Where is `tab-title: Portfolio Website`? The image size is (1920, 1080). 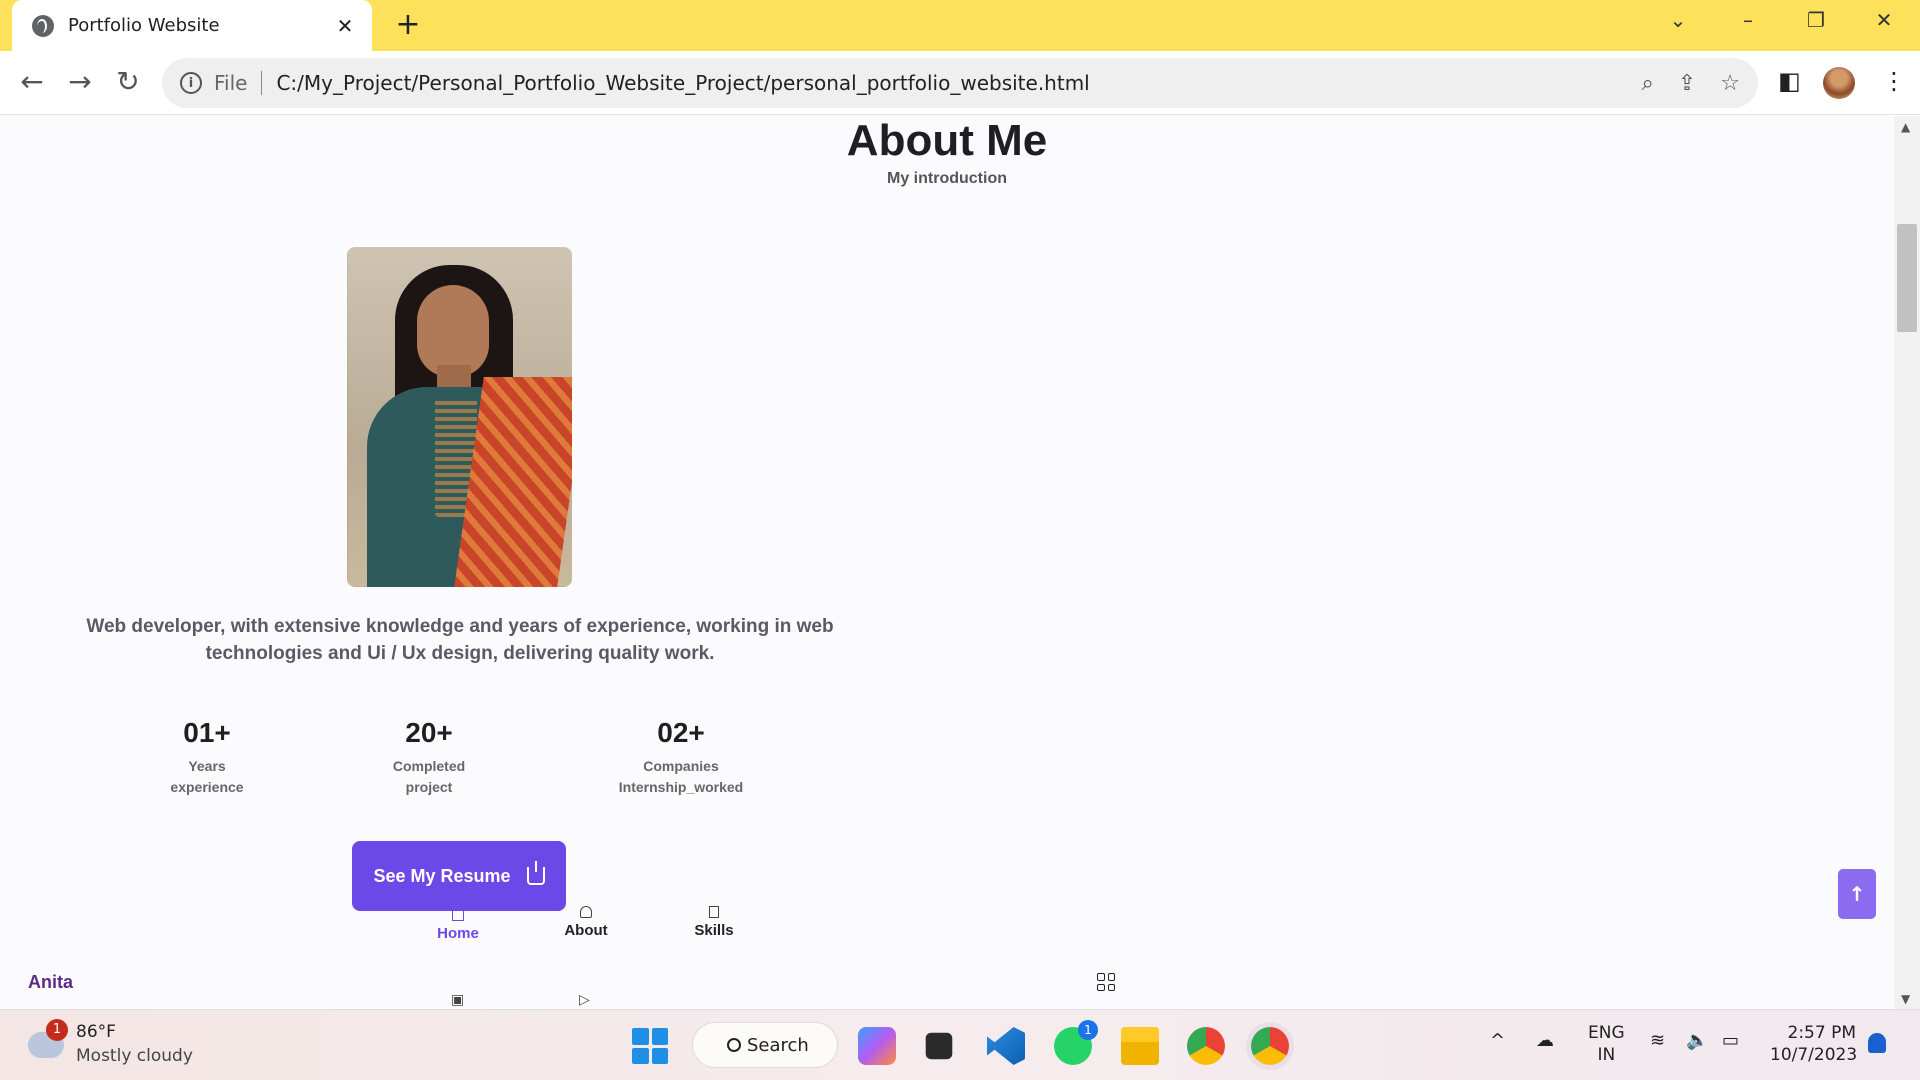
tab-title: Portfolio Website is located at coordinates (144, 25).